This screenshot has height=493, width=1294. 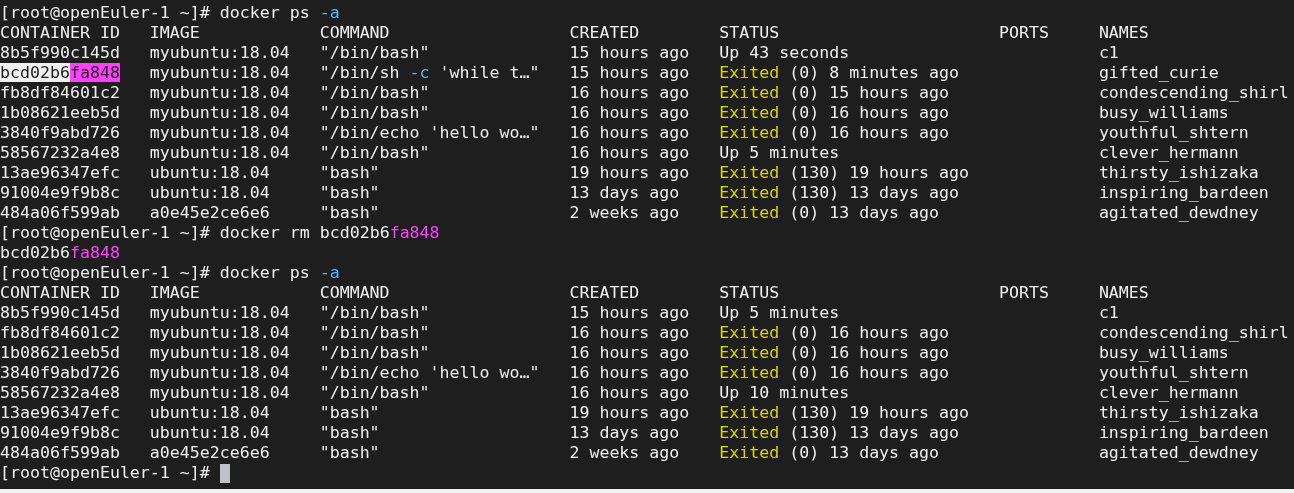 What do you see at coordinates (835, 93) in the screenshot?
I see `status-cell-text: Exited (0) 15 hours ago` at bounding box center [835, 93].